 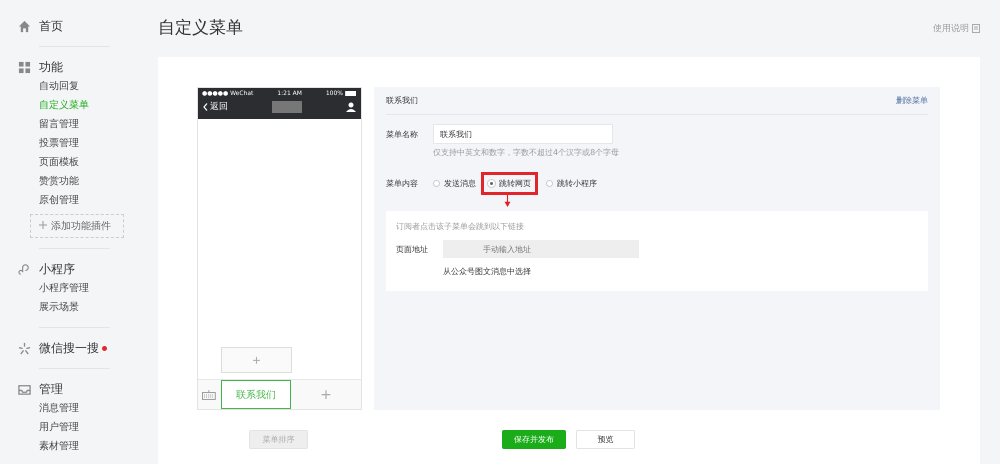 I want to click on hint-text: 仅支持中英文和数字，字数不超过4个汉字或8个字母, so click(x=526, y=152).